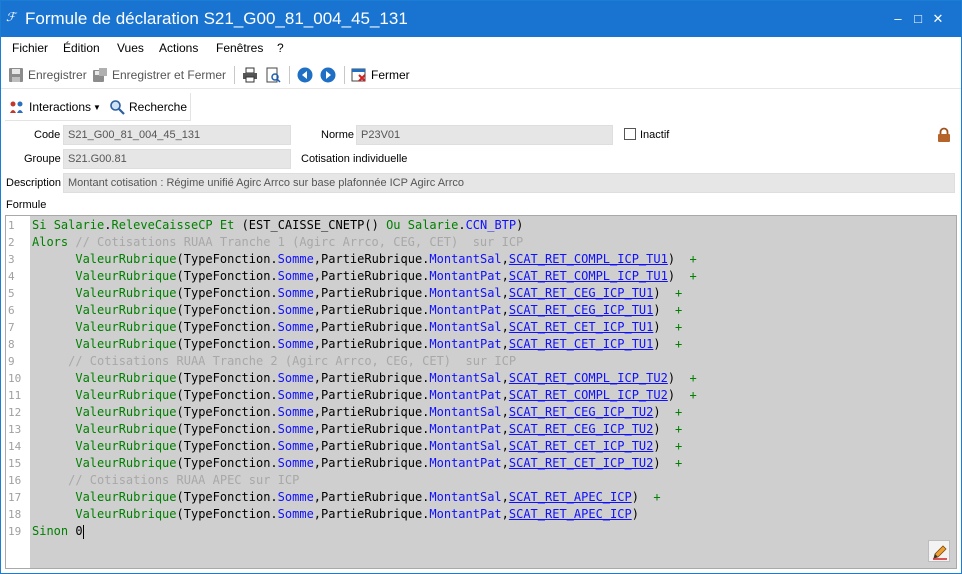 The width and height of the screenshot is (962, 574). What do you see at coordinates (11, 327) in the screenshot?
I see `line-number: 7` at bounding box center [11, 327].